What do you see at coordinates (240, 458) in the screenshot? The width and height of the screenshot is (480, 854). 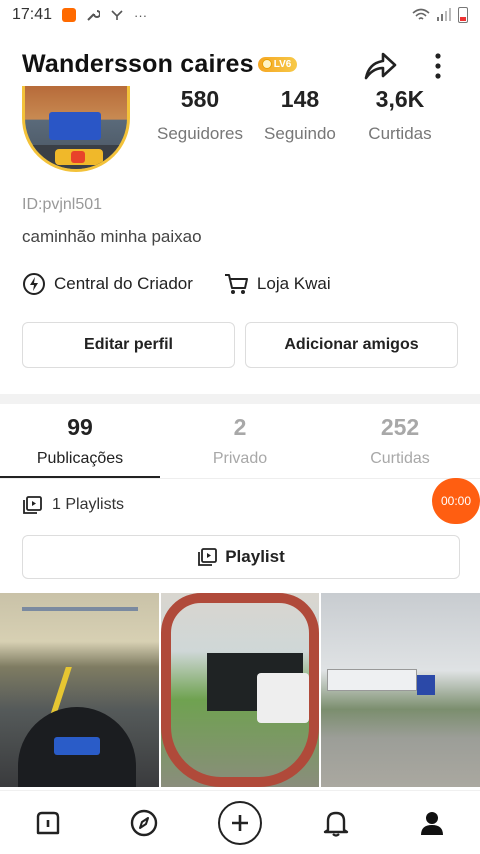 I see `private-label: Privado` at bounding box center [240, 458].